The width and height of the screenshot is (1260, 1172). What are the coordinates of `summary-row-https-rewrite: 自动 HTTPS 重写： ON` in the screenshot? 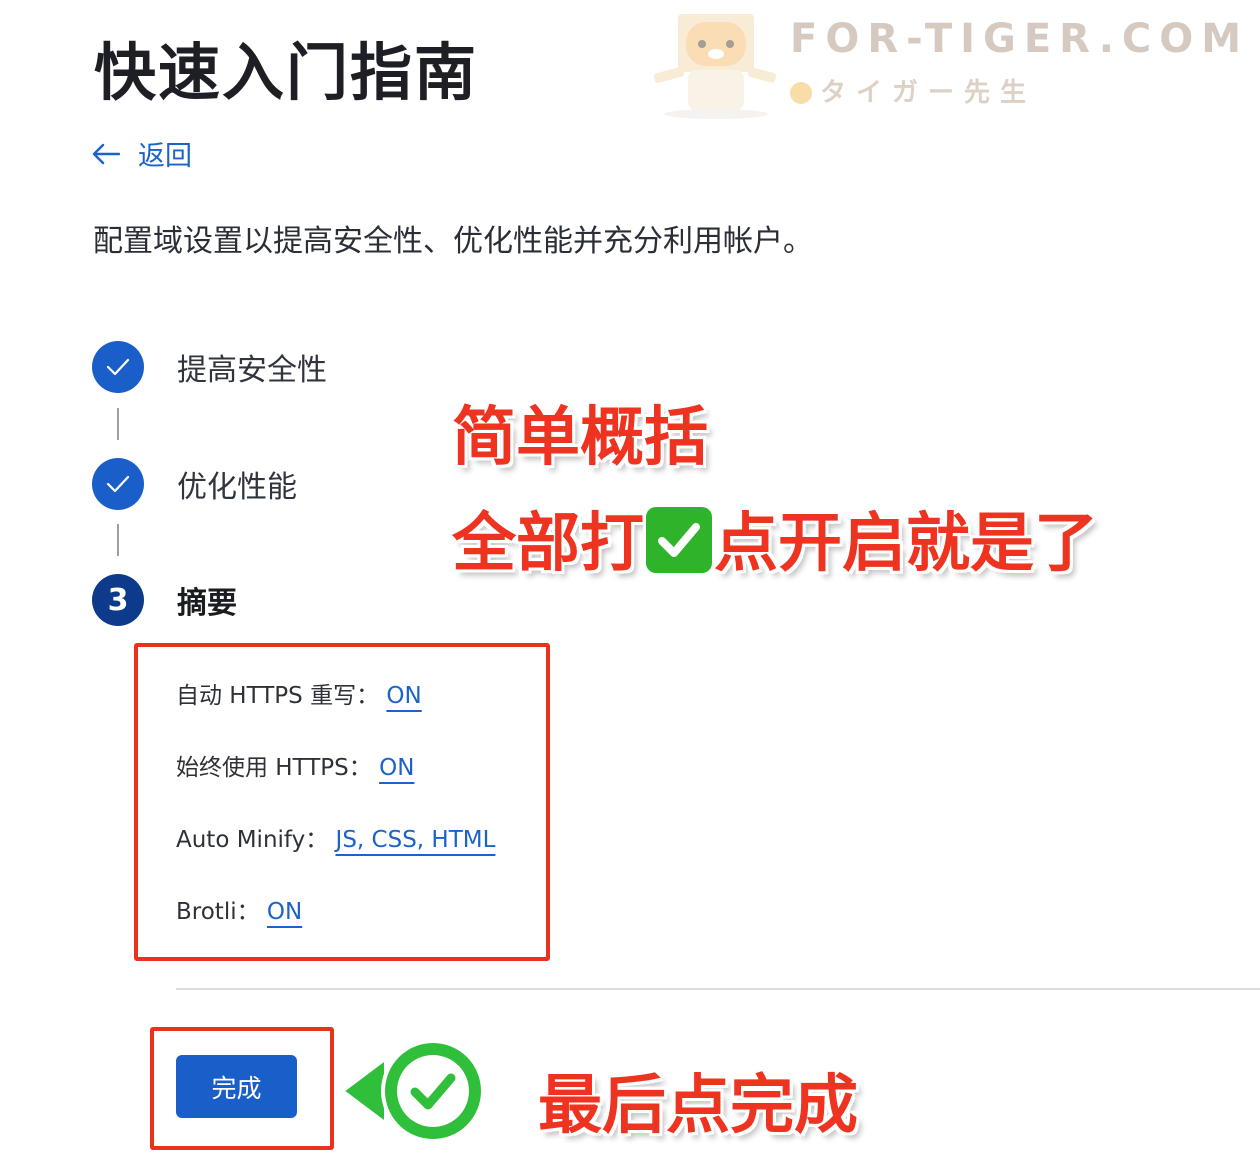 It's located at (299, 693).